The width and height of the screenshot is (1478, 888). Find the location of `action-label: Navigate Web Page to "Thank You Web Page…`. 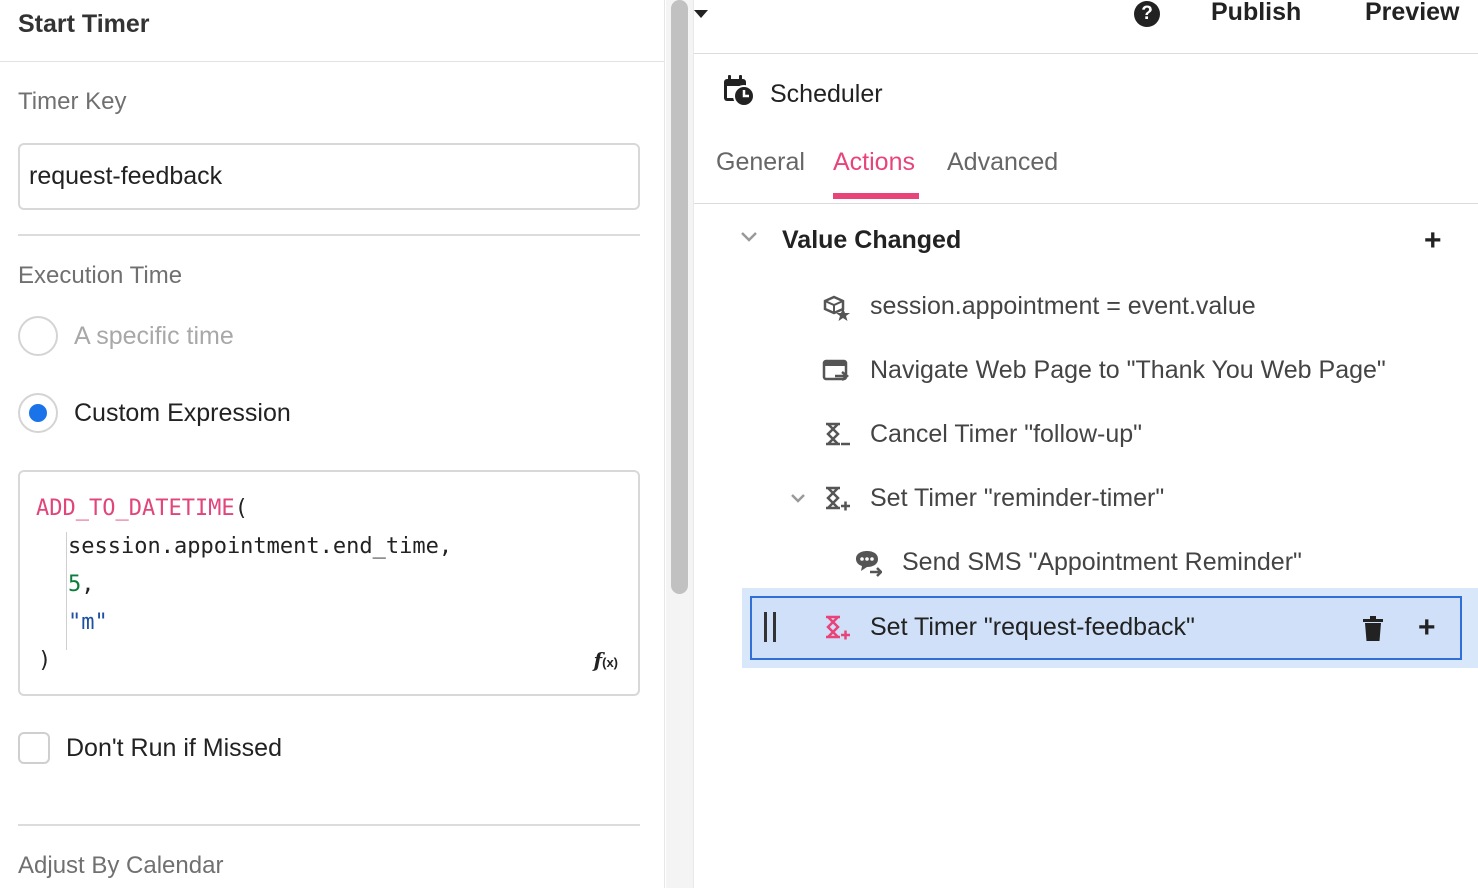

action-label: Navigate Web Page to "Thank You Web Page… is located at coordinates (1128, 370).